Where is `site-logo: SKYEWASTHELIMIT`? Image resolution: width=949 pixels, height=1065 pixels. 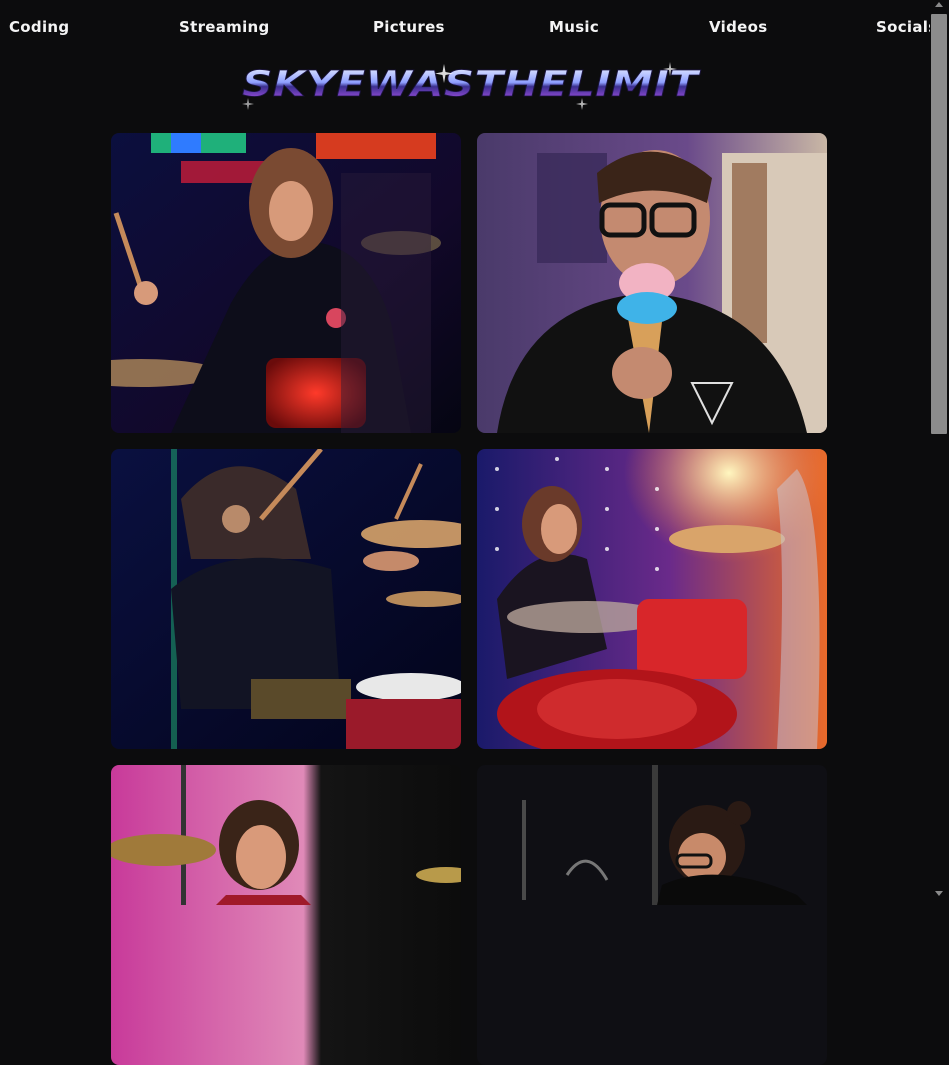 site-logo: SKYEWASTHELIMIT is located at coordinates (470, 84).